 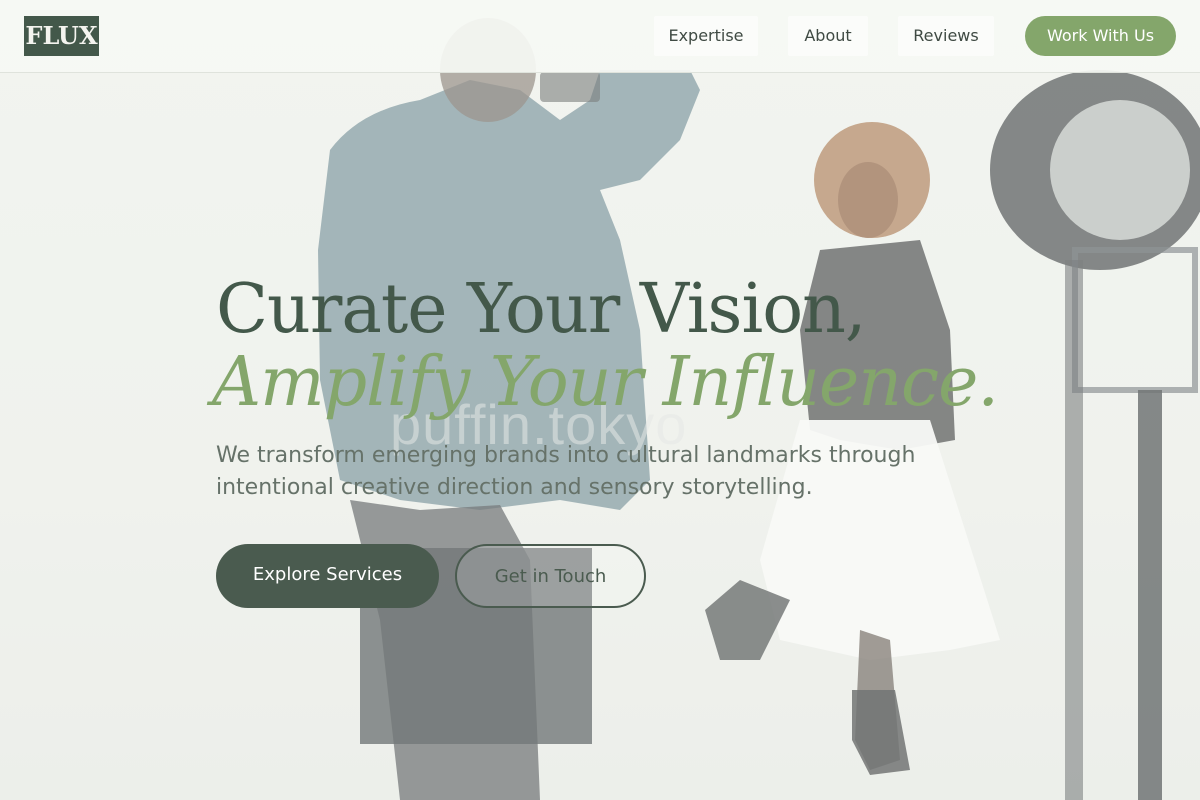 What do you see at coordinates (541, 309) in the screenshot?
I see `hero-title-line-1: Curate Your Vision,` at bounding box center [541, 309].